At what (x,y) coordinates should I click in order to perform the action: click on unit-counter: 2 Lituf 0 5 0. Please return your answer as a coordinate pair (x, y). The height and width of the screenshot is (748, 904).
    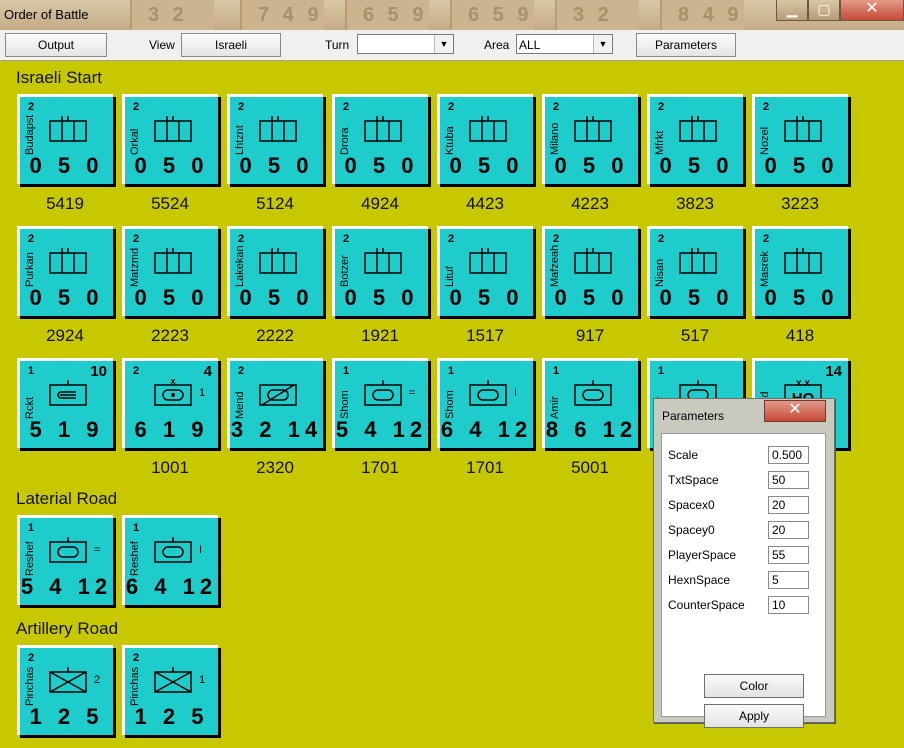
    Looking at the image, I should click on (485, 271).